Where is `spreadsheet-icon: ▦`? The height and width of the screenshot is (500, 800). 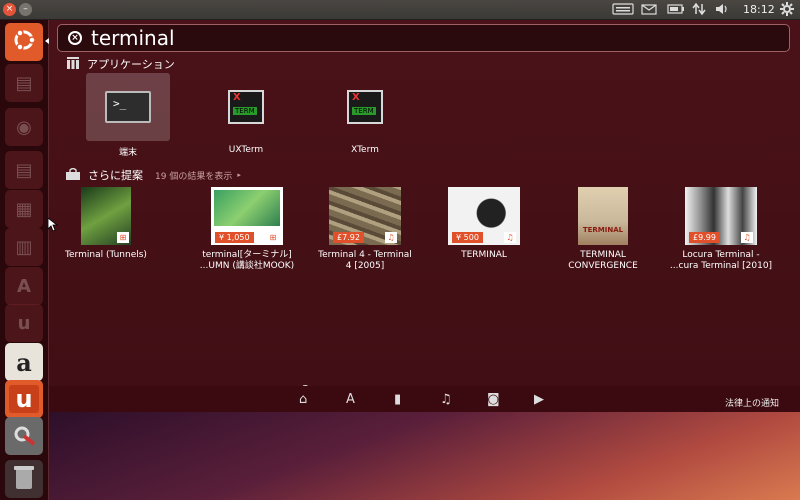 spreadsheet-icon: ▦ is located at coordinates (24, 209).